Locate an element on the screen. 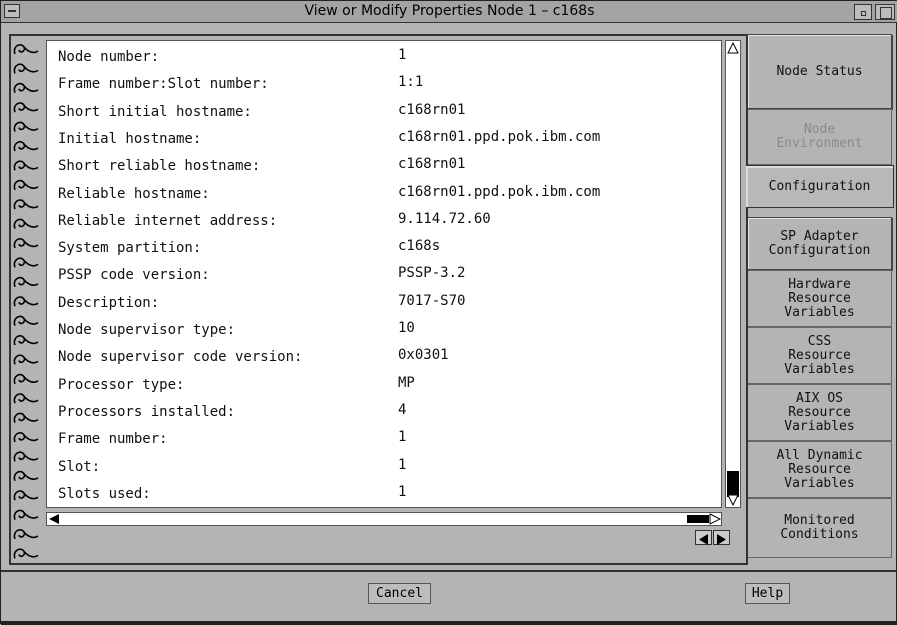 This screenshot has height=625, width=897. tab-label-line: SP Adapter is located at coordinates (819, 236).